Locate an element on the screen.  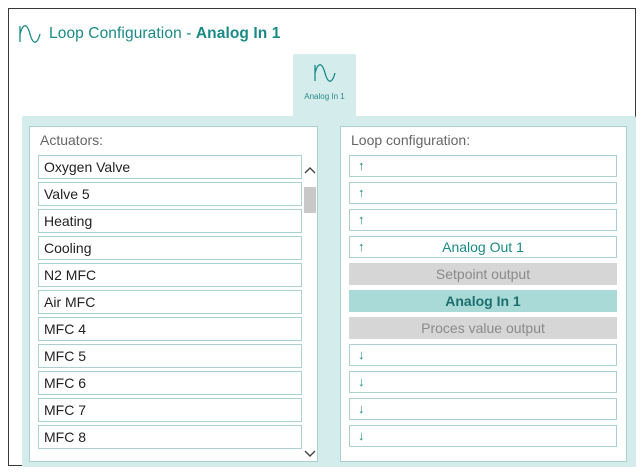
loop-slot: Setpoint output is located at coordinates (483, 274).